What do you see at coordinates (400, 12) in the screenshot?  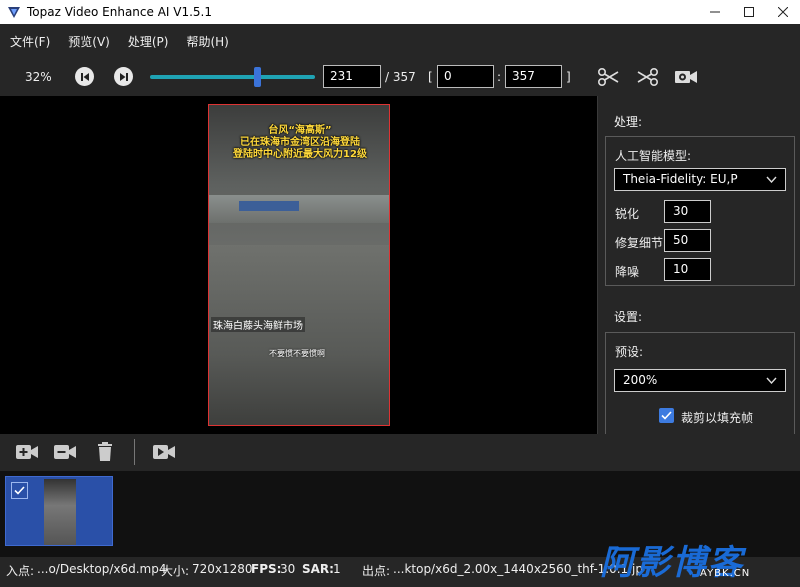 I see `title-bar: Topaz Video Enhance AI V1.5.1` at bounding box center [400, 12].